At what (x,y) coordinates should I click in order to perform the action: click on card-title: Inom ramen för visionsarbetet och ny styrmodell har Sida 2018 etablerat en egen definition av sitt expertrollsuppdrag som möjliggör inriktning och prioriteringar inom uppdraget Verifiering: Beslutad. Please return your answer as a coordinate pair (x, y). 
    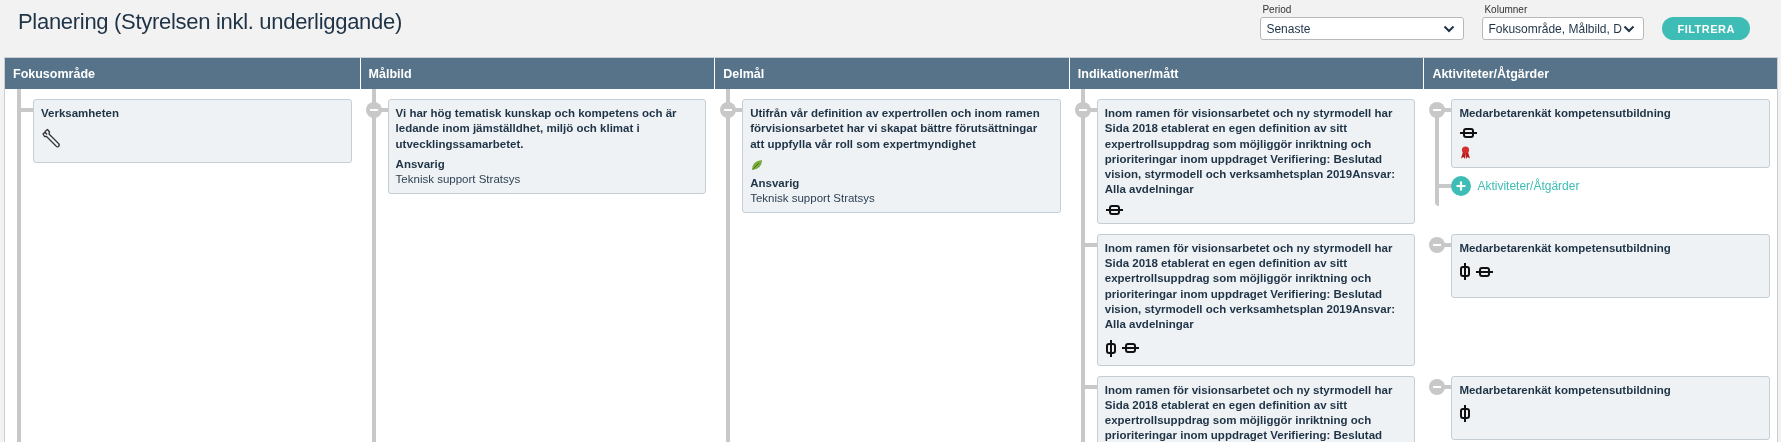
    Looking at the image, I should click on (1249, 412).